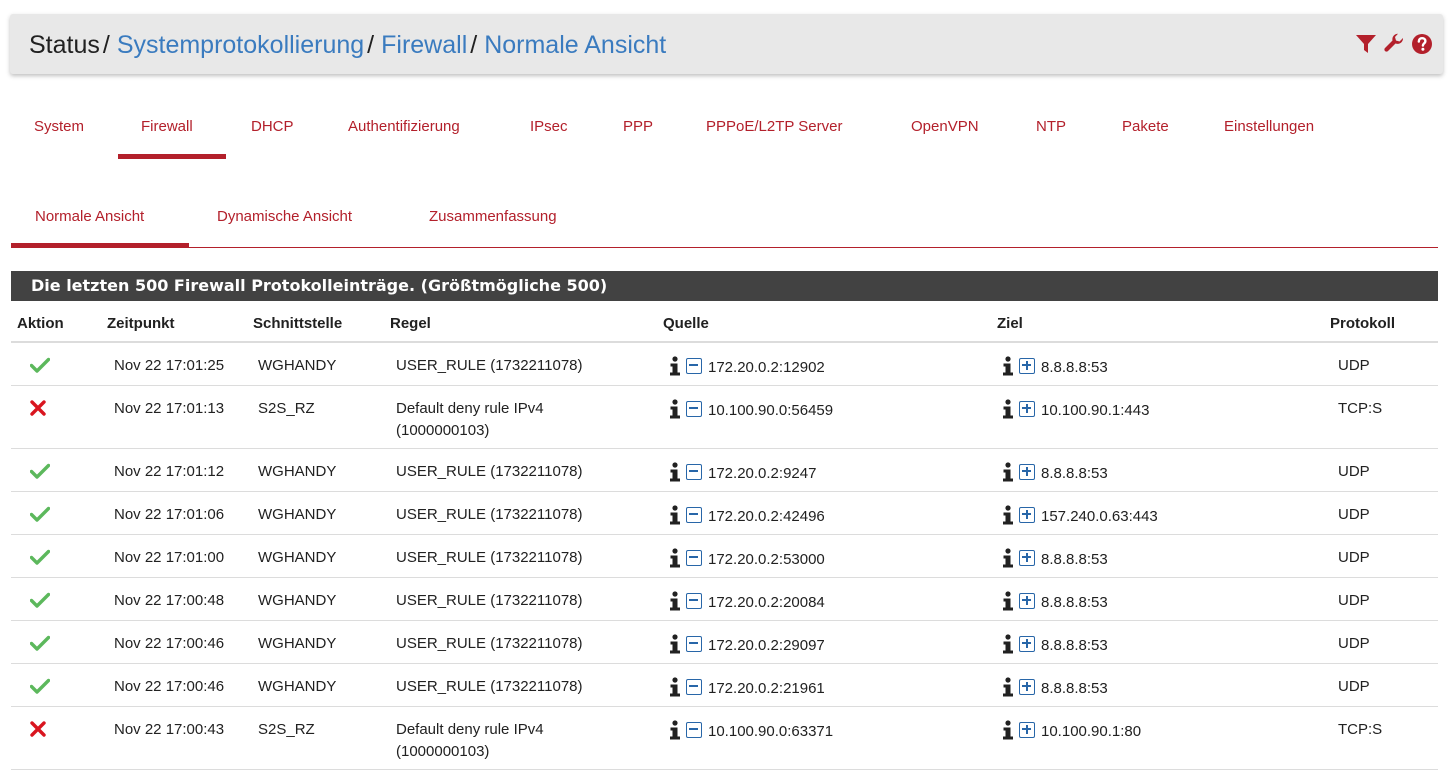 This screenshot has height=770, width=1455. I want to click on tab-authentifizierung: Authentifizierung, so click(404, 126).